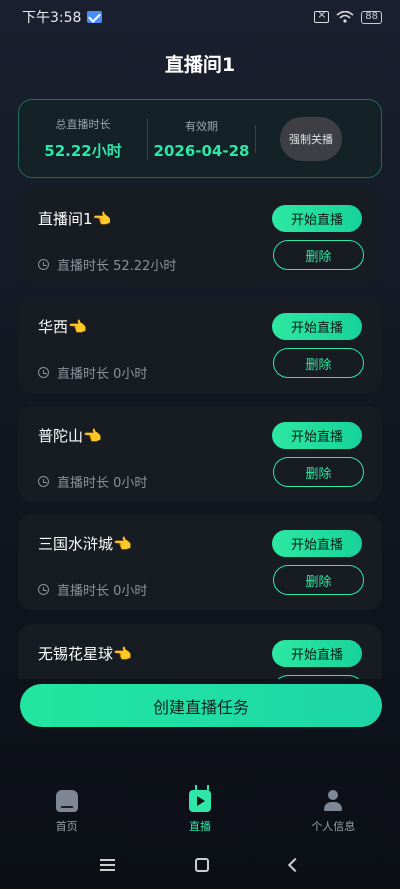 The width and height of the screenshot is (400, 889). What do you see at coordinates (66, 815) in the screenshot?
I see `tab-home: 首页` at bounding box center [66, 815].